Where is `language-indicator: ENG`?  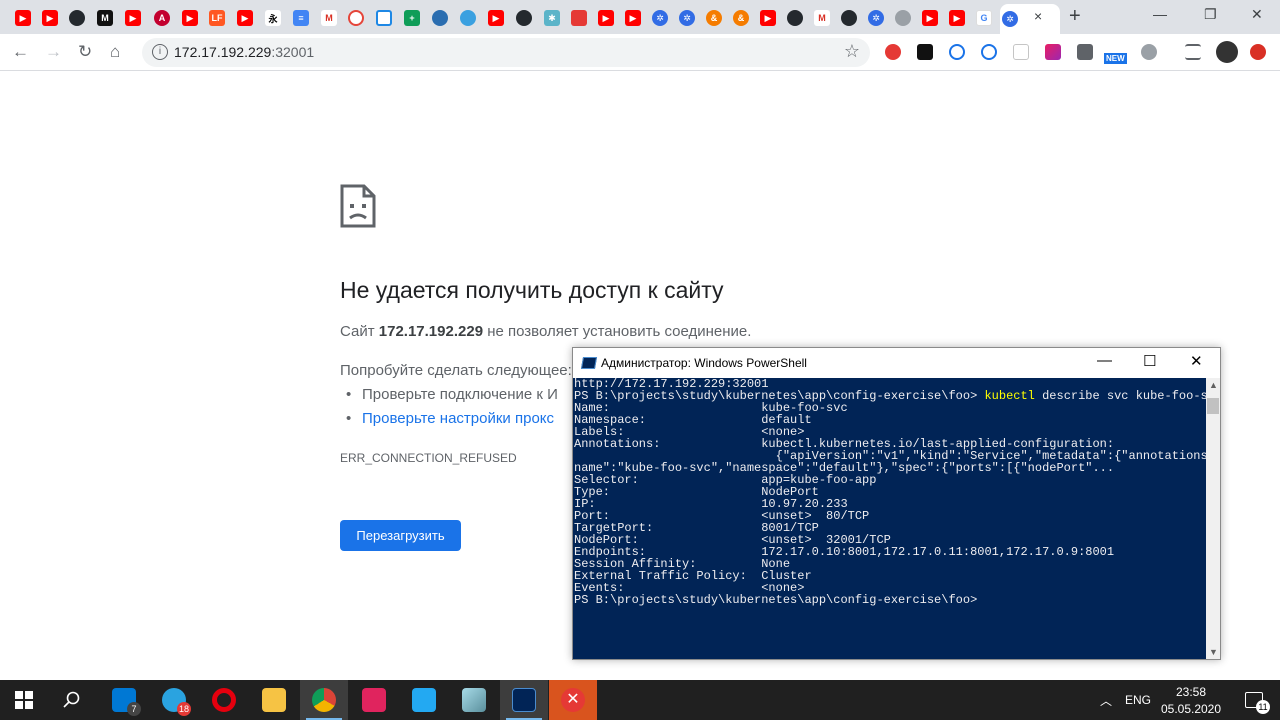 language-indicator: ENG is located at coordinates (1138, 700).